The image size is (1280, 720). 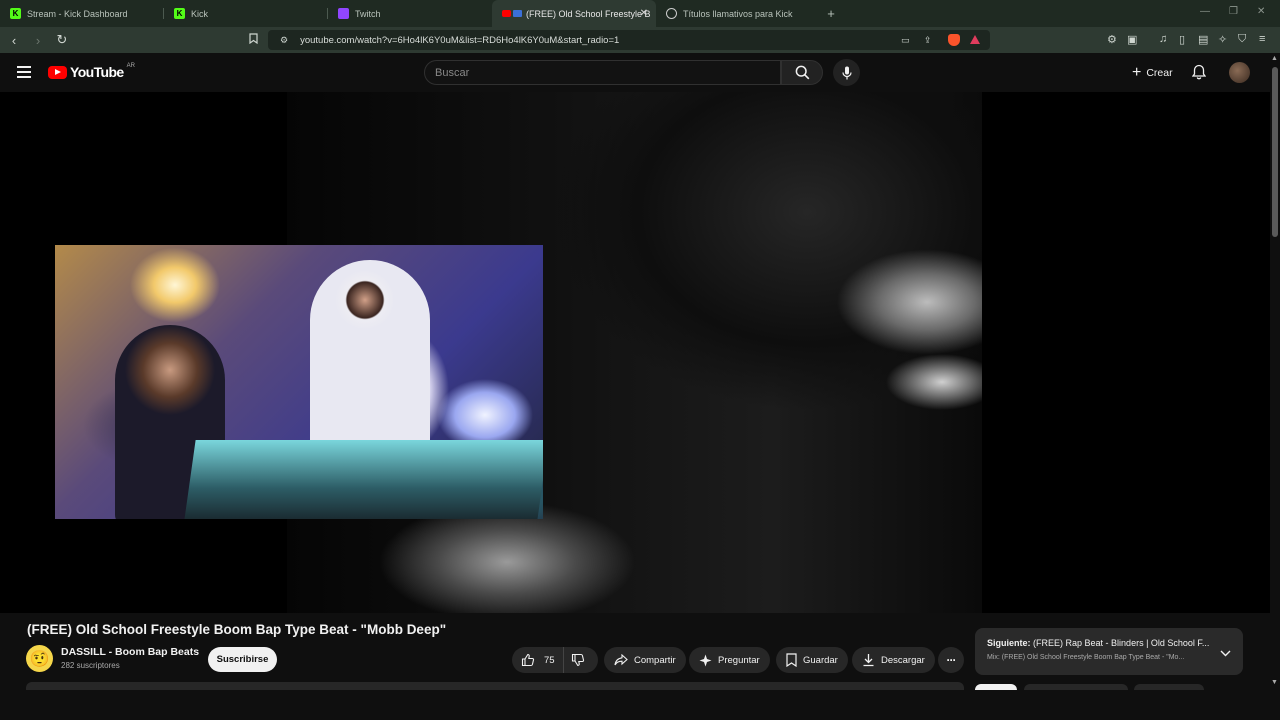 I want to click on maximize-icon: ❐, so click(x=1233, y=11).